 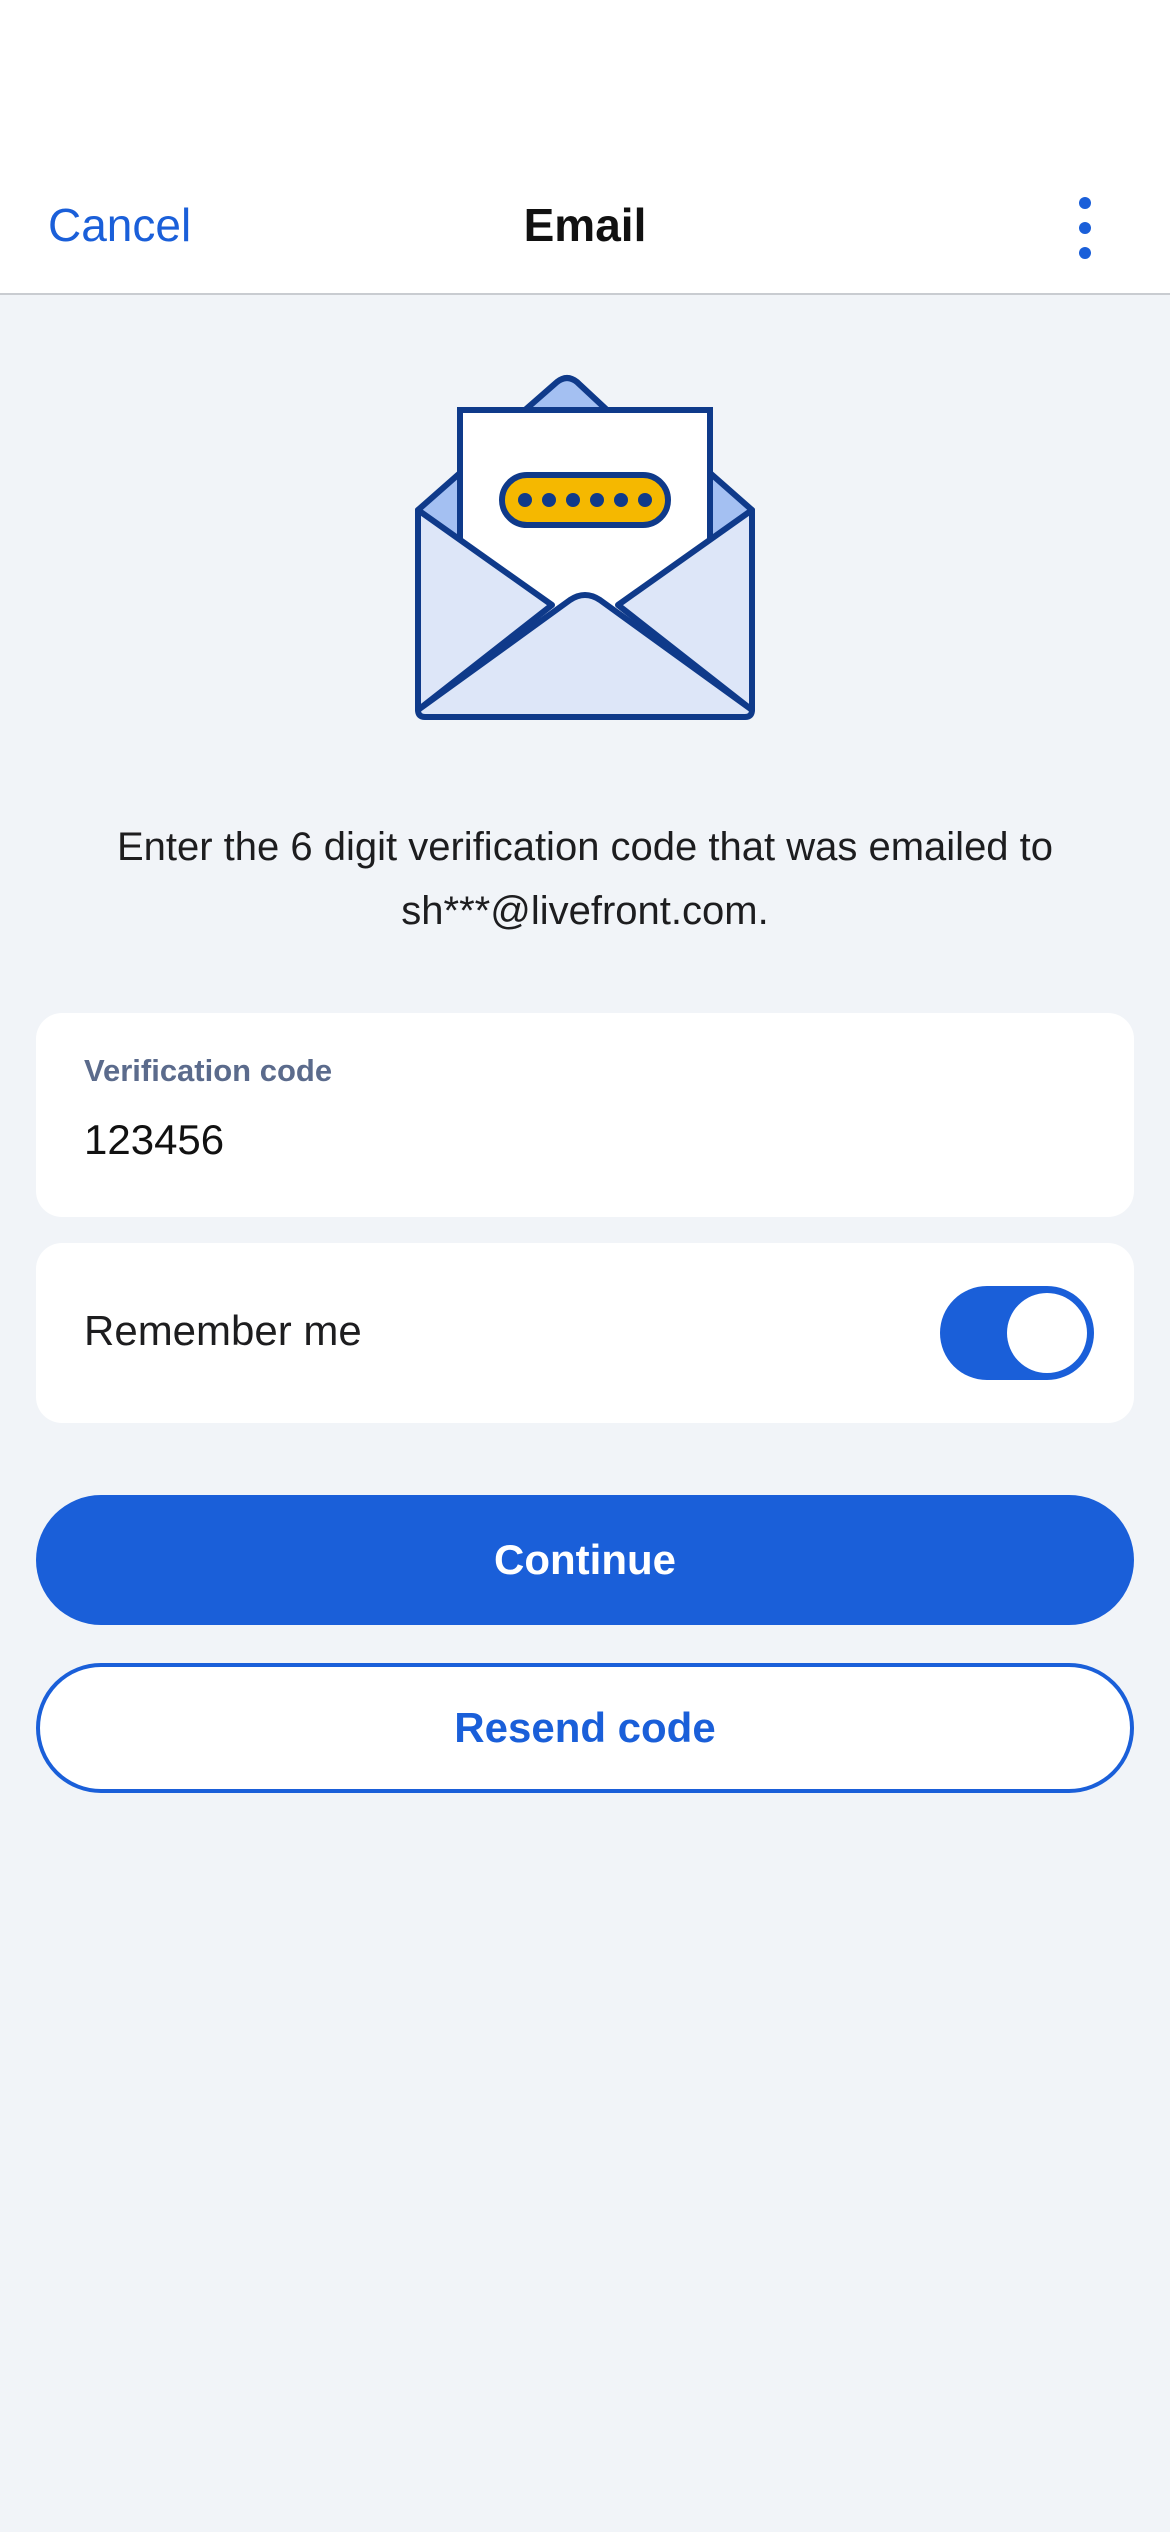 I want to click on verification-code-input: 123456, so click(x=584, y=1140).